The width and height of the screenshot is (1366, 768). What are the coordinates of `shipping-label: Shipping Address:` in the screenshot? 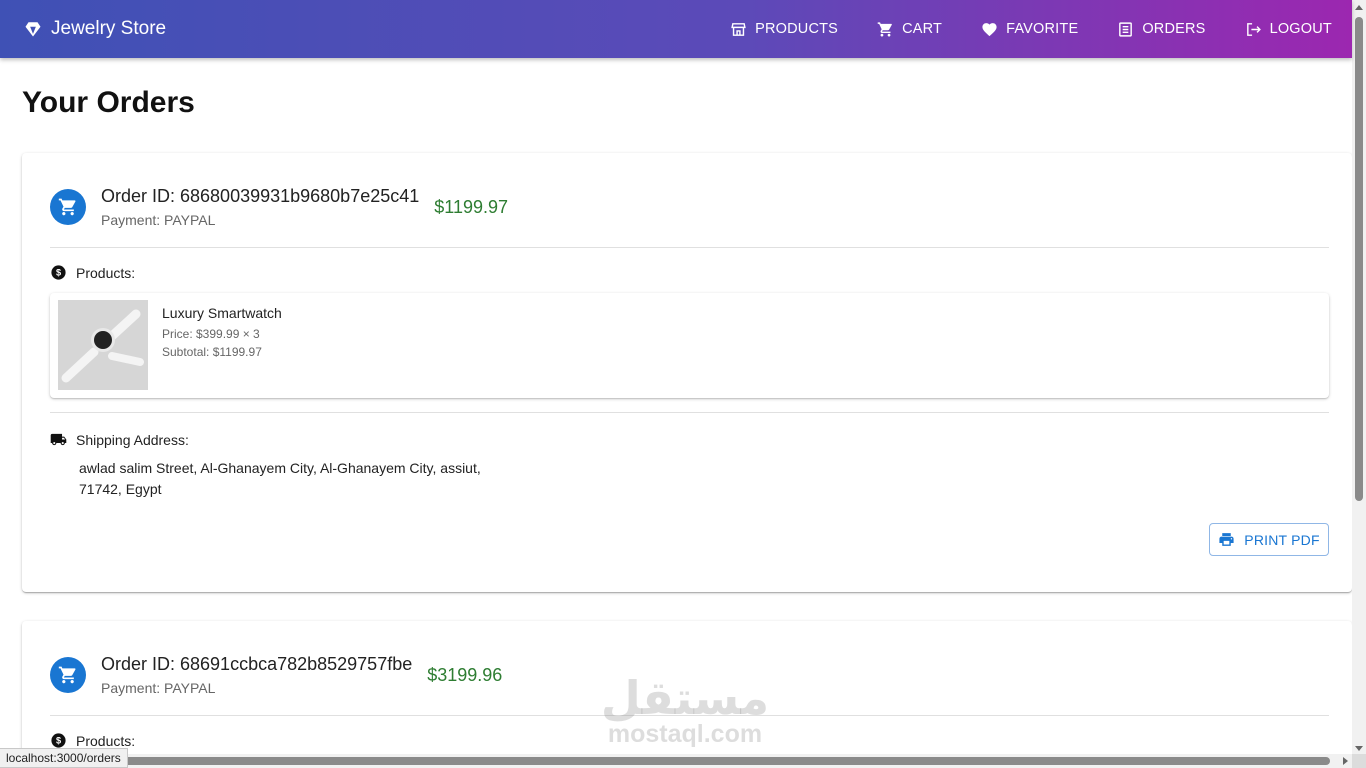 It's located at (132, 439).